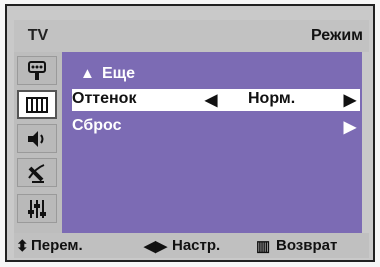  I want to click on setup-icon, so click(37, 208).